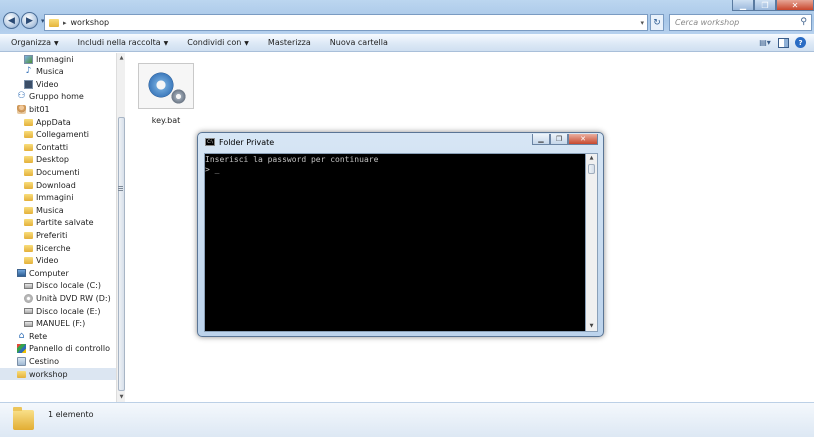 The image size is (814, 437). What do you see at coordinates (35, 42) in the screenshot?
I see `organize-button: Organizza ▼` at bounding box center [35, 42].